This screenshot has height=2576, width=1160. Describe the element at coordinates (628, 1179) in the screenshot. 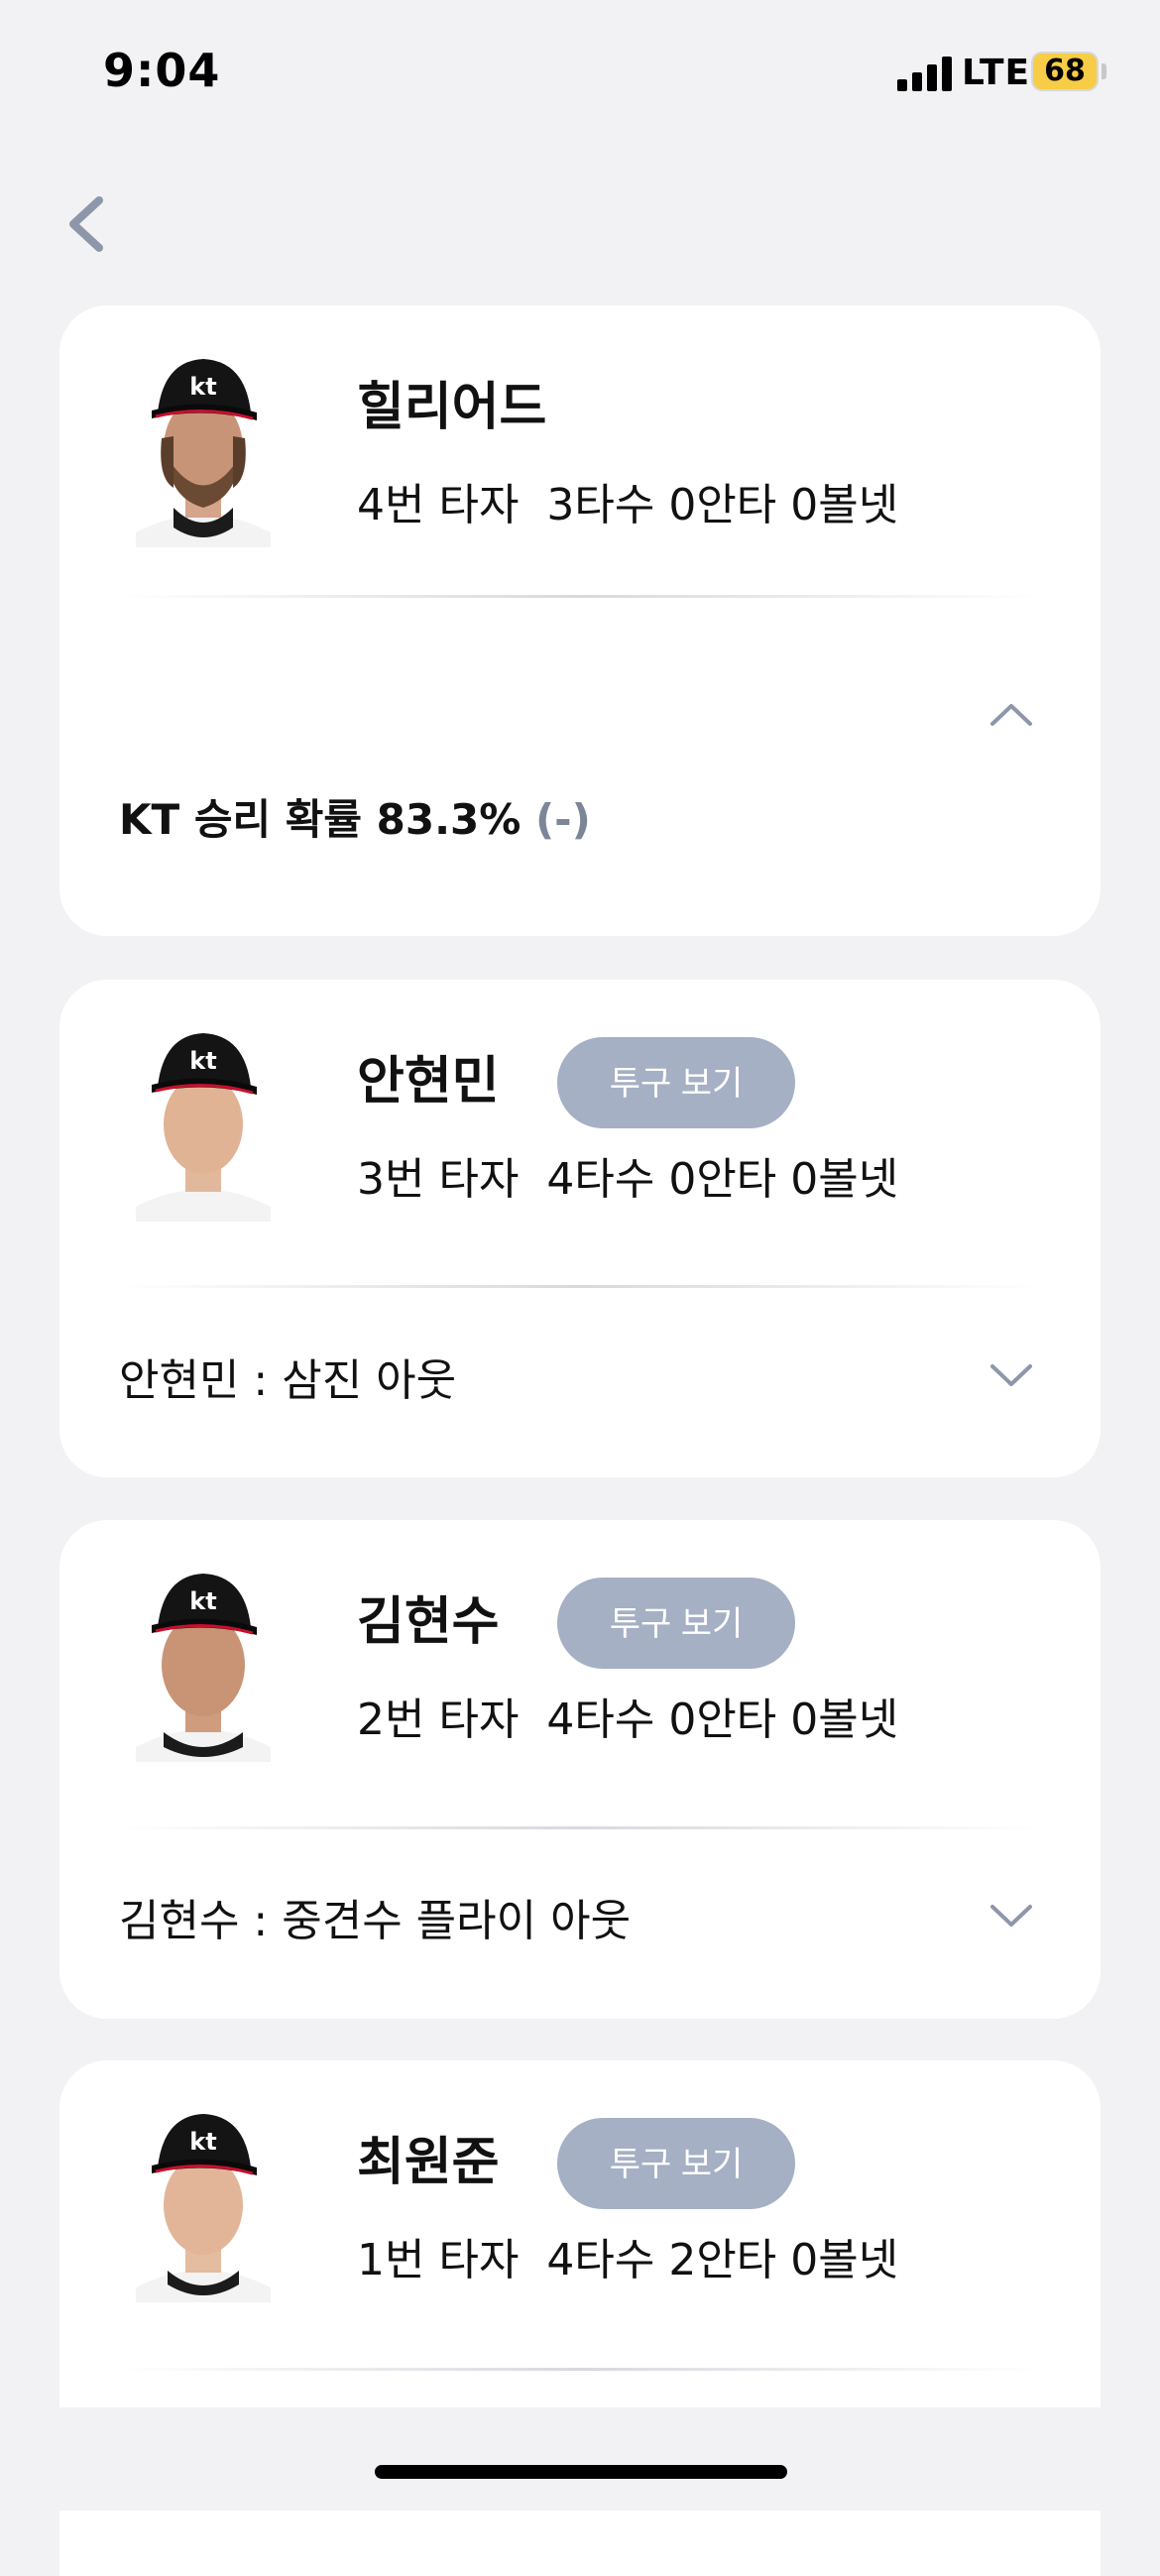

I see `player-stats: 3번 타자 4타수 0안타 0볼넷` at that location.